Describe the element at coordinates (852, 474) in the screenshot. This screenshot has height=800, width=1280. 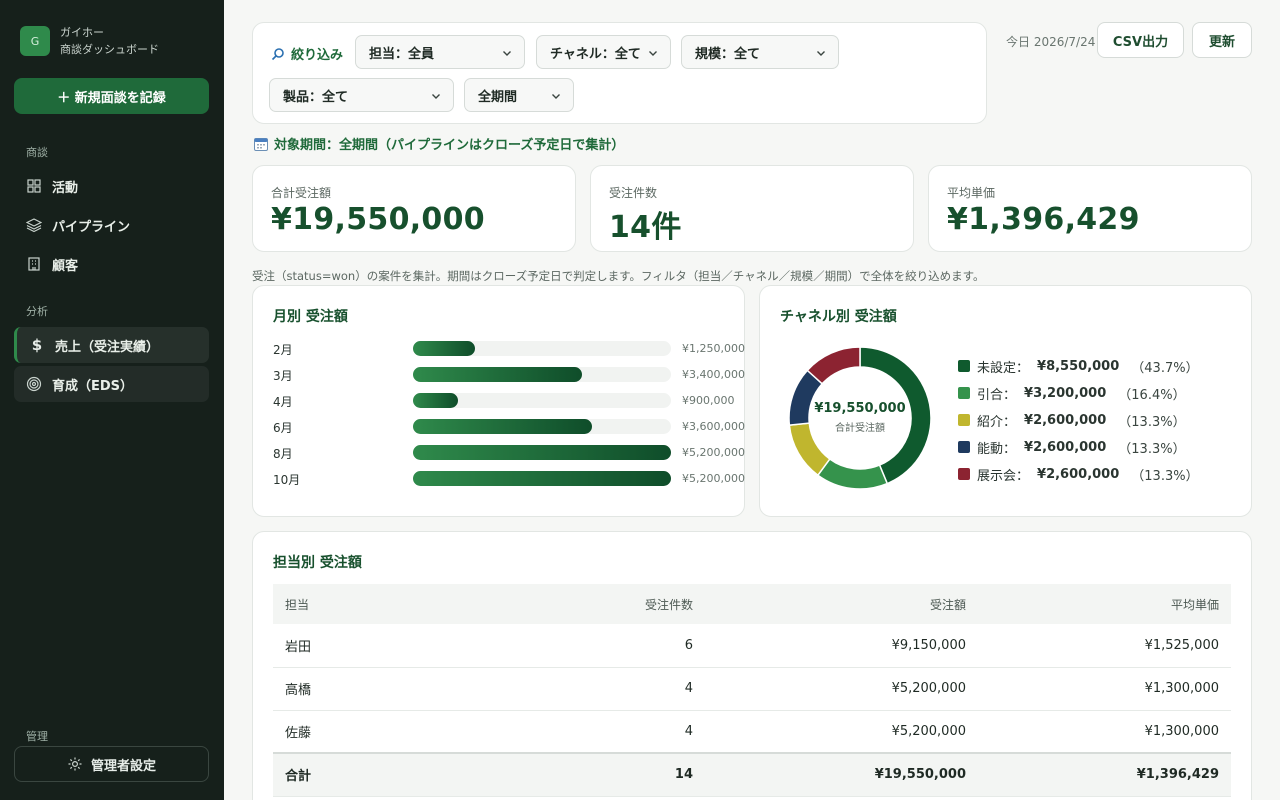
I see `donut-slice` at that location.